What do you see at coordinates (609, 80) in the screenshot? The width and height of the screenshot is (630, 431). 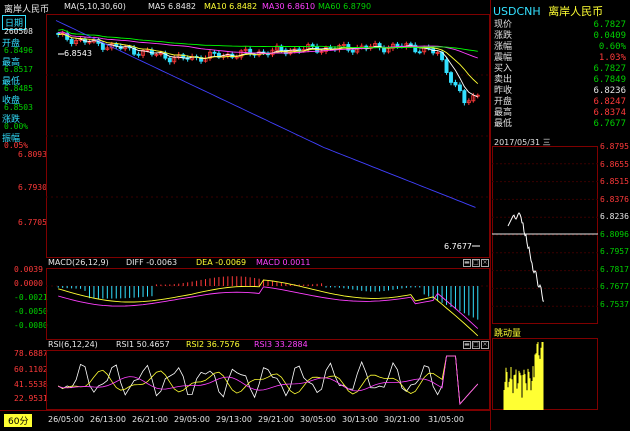 I see `quote-row-value: 6.7849` at bounding box center [609, 80].